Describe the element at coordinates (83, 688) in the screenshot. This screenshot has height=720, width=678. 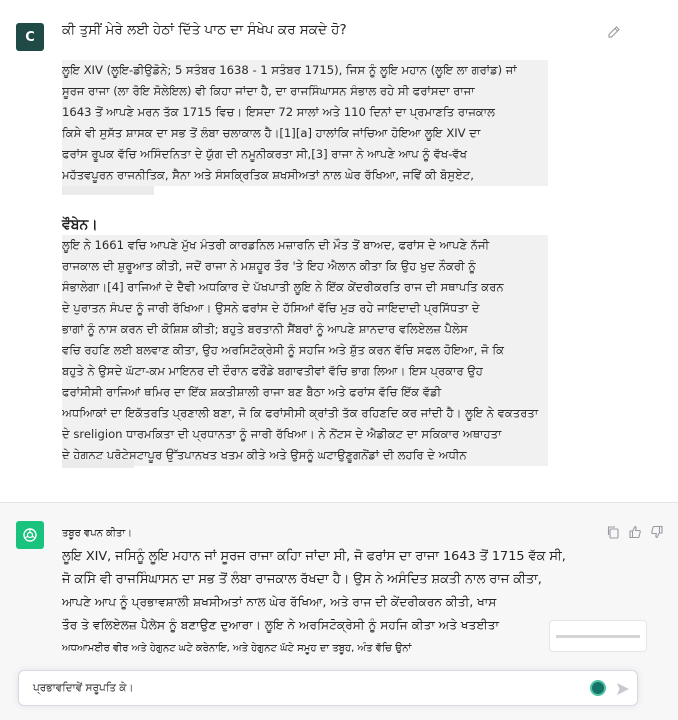
I see `input-text: ਪ੍ਰਭਾਵਦਾਿਵੇਂ ਸਰੂਪਤਿ ਕੇ।` at that location.